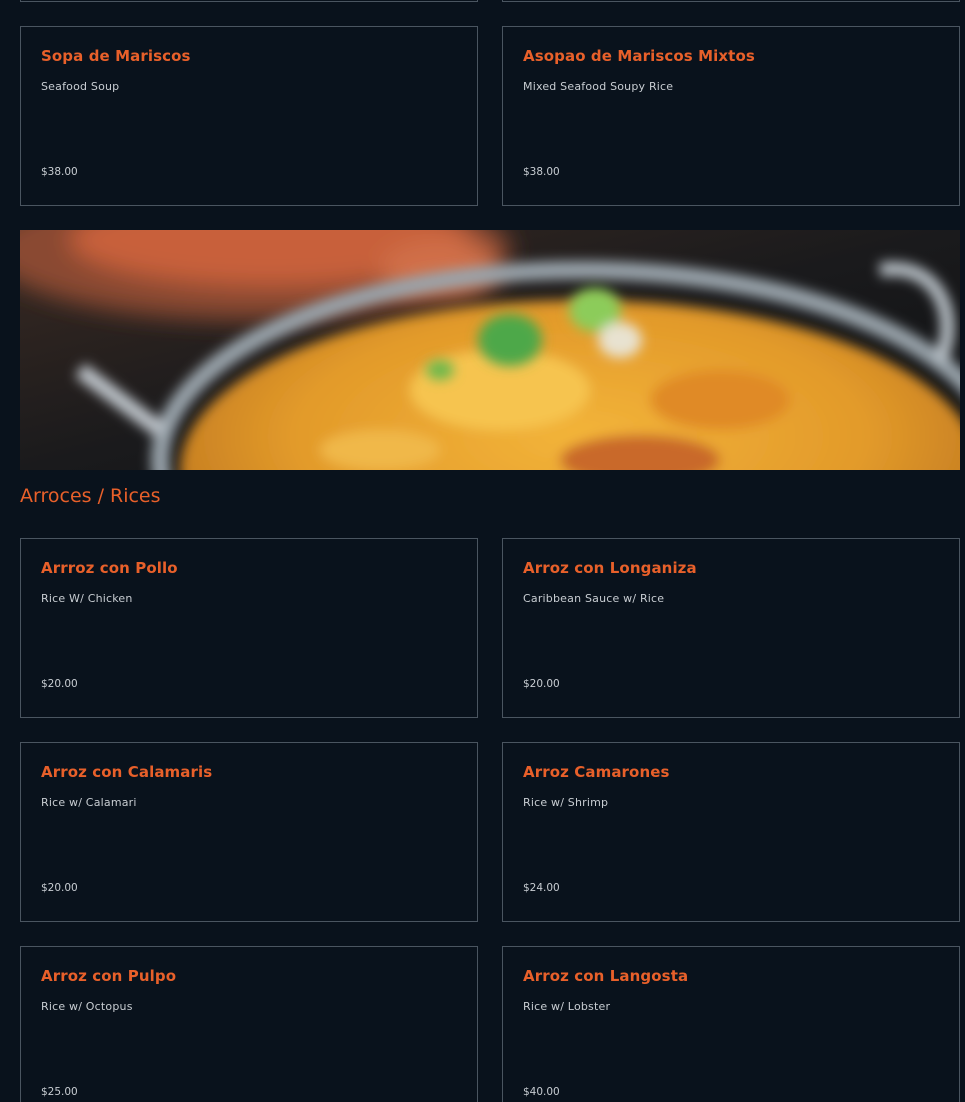  Describe the element at coordinates (567, 1006) in the screenshot. I see `menu-item-description: Rice w/ Lobster` at that location.